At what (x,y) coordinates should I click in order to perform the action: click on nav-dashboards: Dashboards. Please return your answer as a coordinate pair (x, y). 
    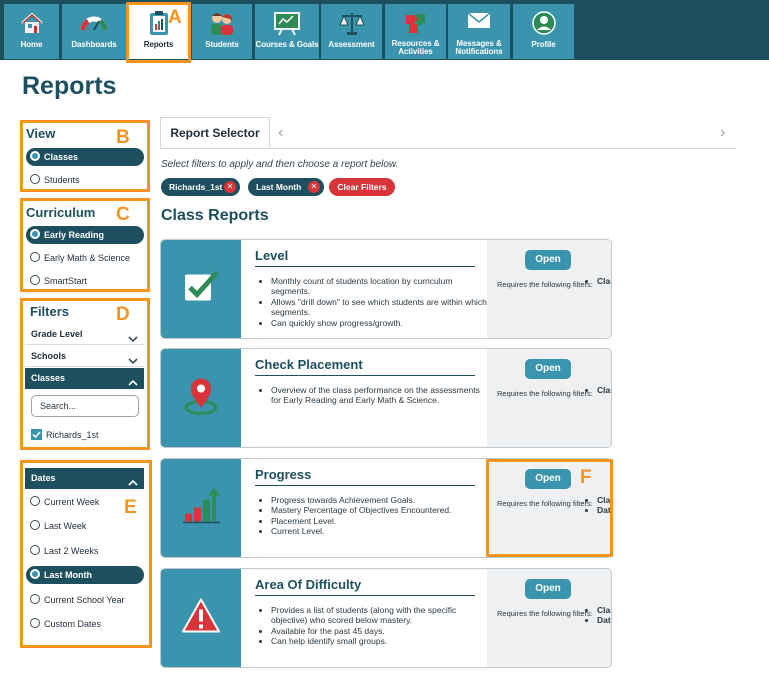
    Looking at the image, I should click on (94, 31).